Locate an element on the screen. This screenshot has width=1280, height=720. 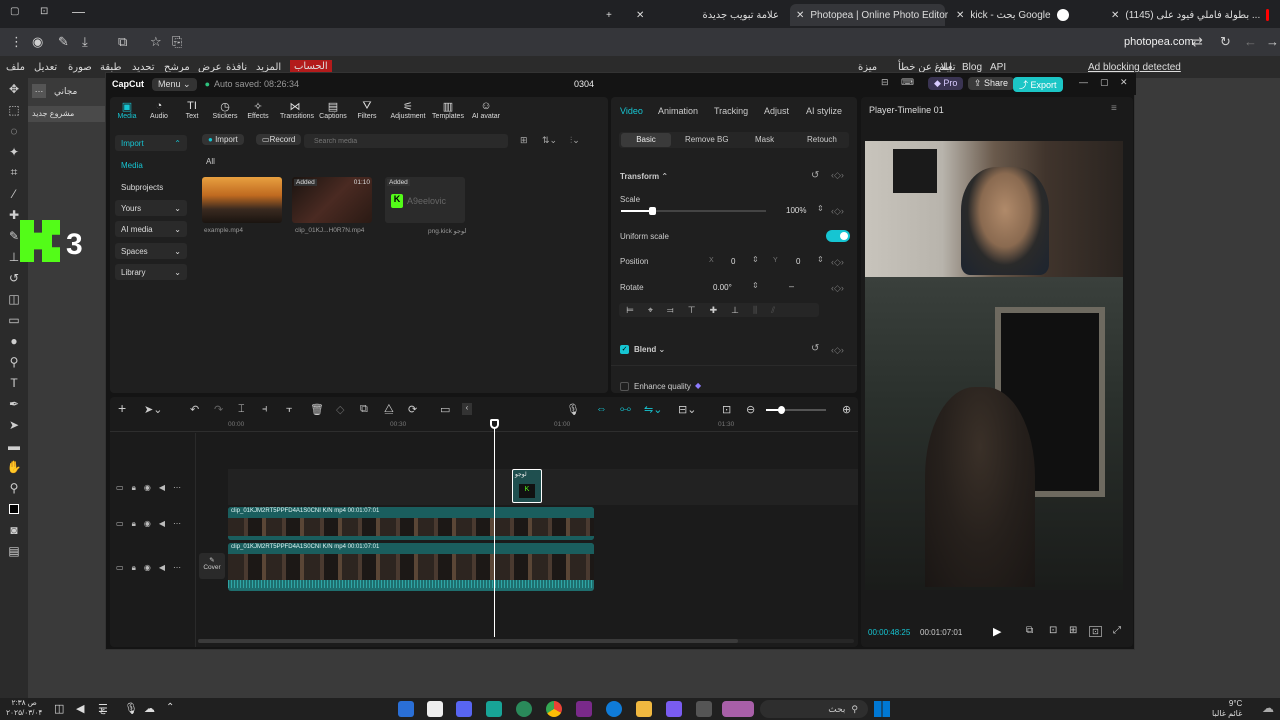
fit-timeline-icon: ⊡ is located at coordinates (726, 409).